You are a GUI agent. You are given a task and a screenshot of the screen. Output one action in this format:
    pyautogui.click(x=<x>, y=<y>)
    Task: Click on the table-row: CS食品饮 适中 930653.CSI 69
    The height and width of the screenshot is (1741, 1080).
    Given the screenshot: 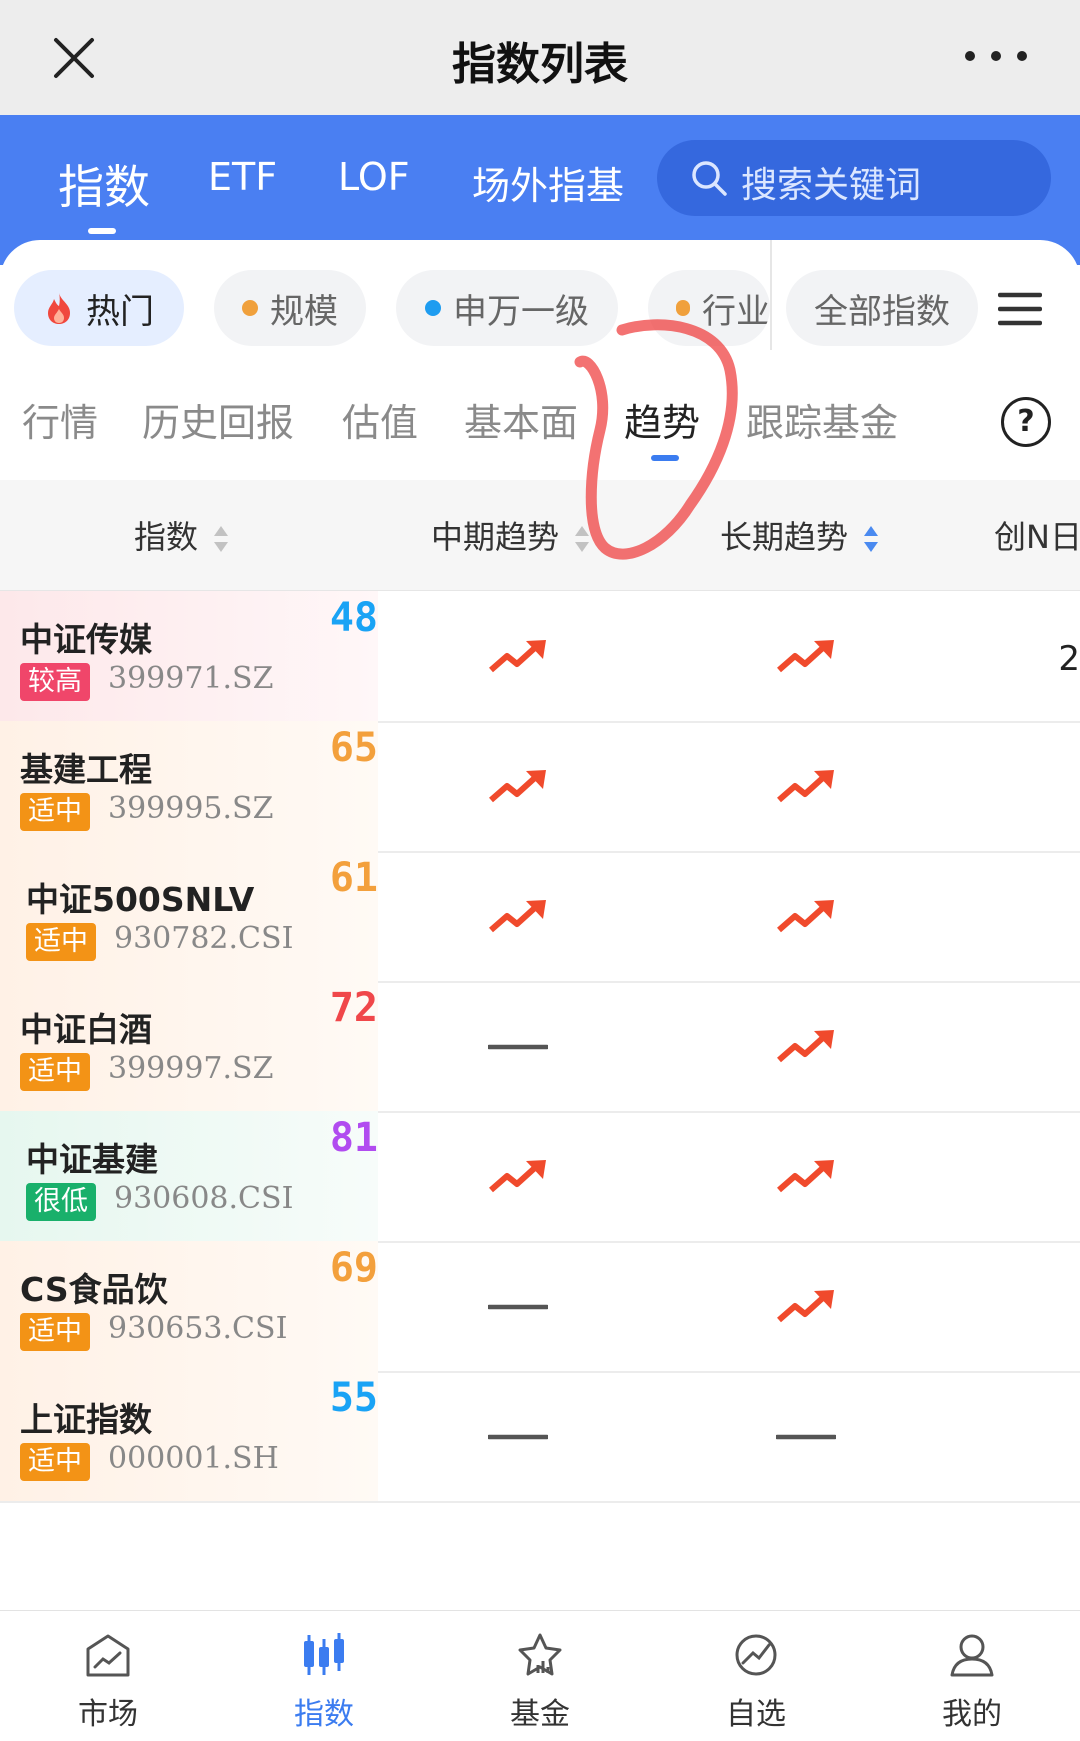 What is the action you would take?
    pyautogui.click(x=540, y=1307)
    